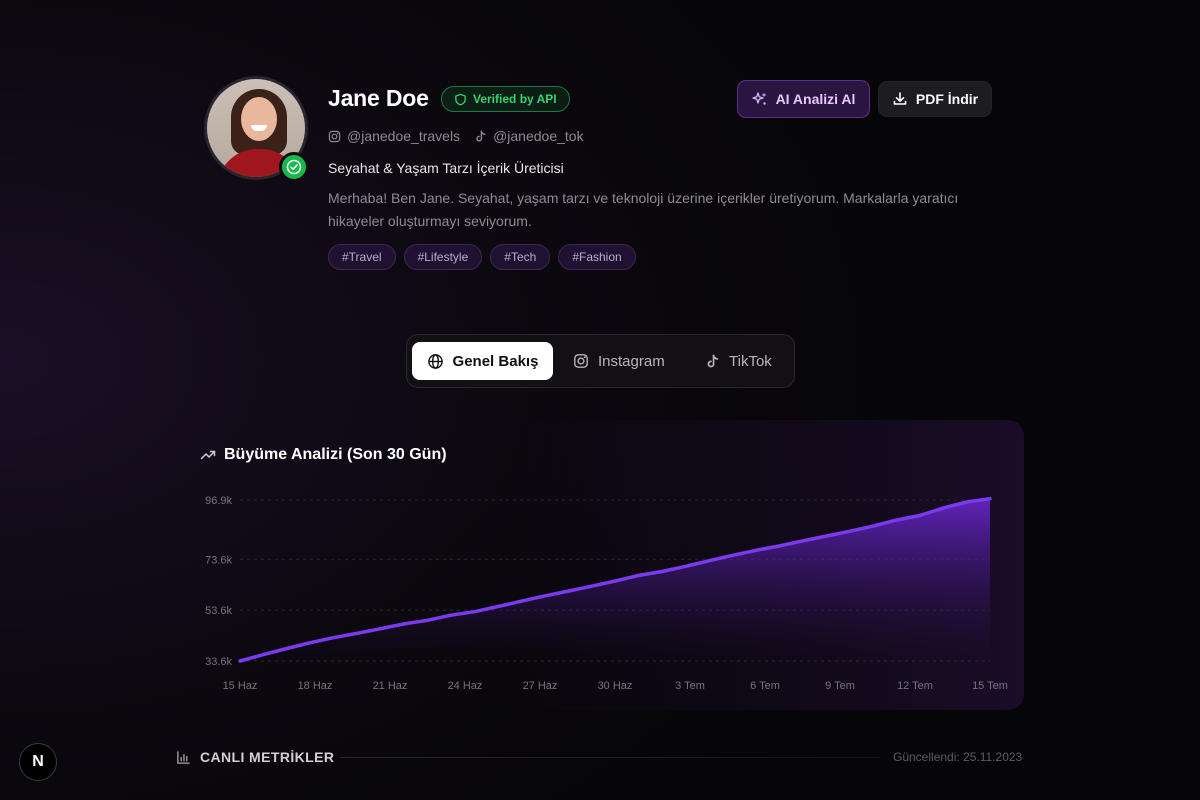  What do you see at coordinates (750, 361) in the screenshot?
I see `tab-tiktok-label: TikTok` at bounding box center [750, 361].